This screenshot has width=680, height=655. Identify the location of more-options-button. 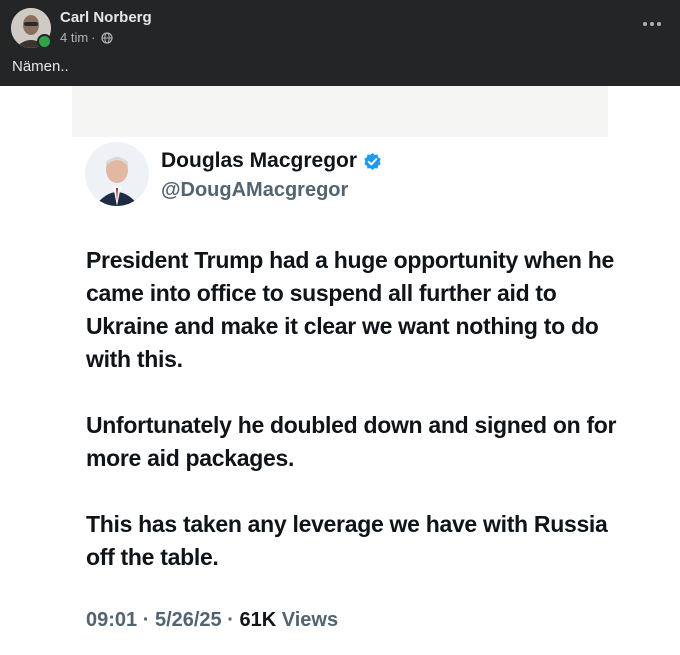
(652, 24).